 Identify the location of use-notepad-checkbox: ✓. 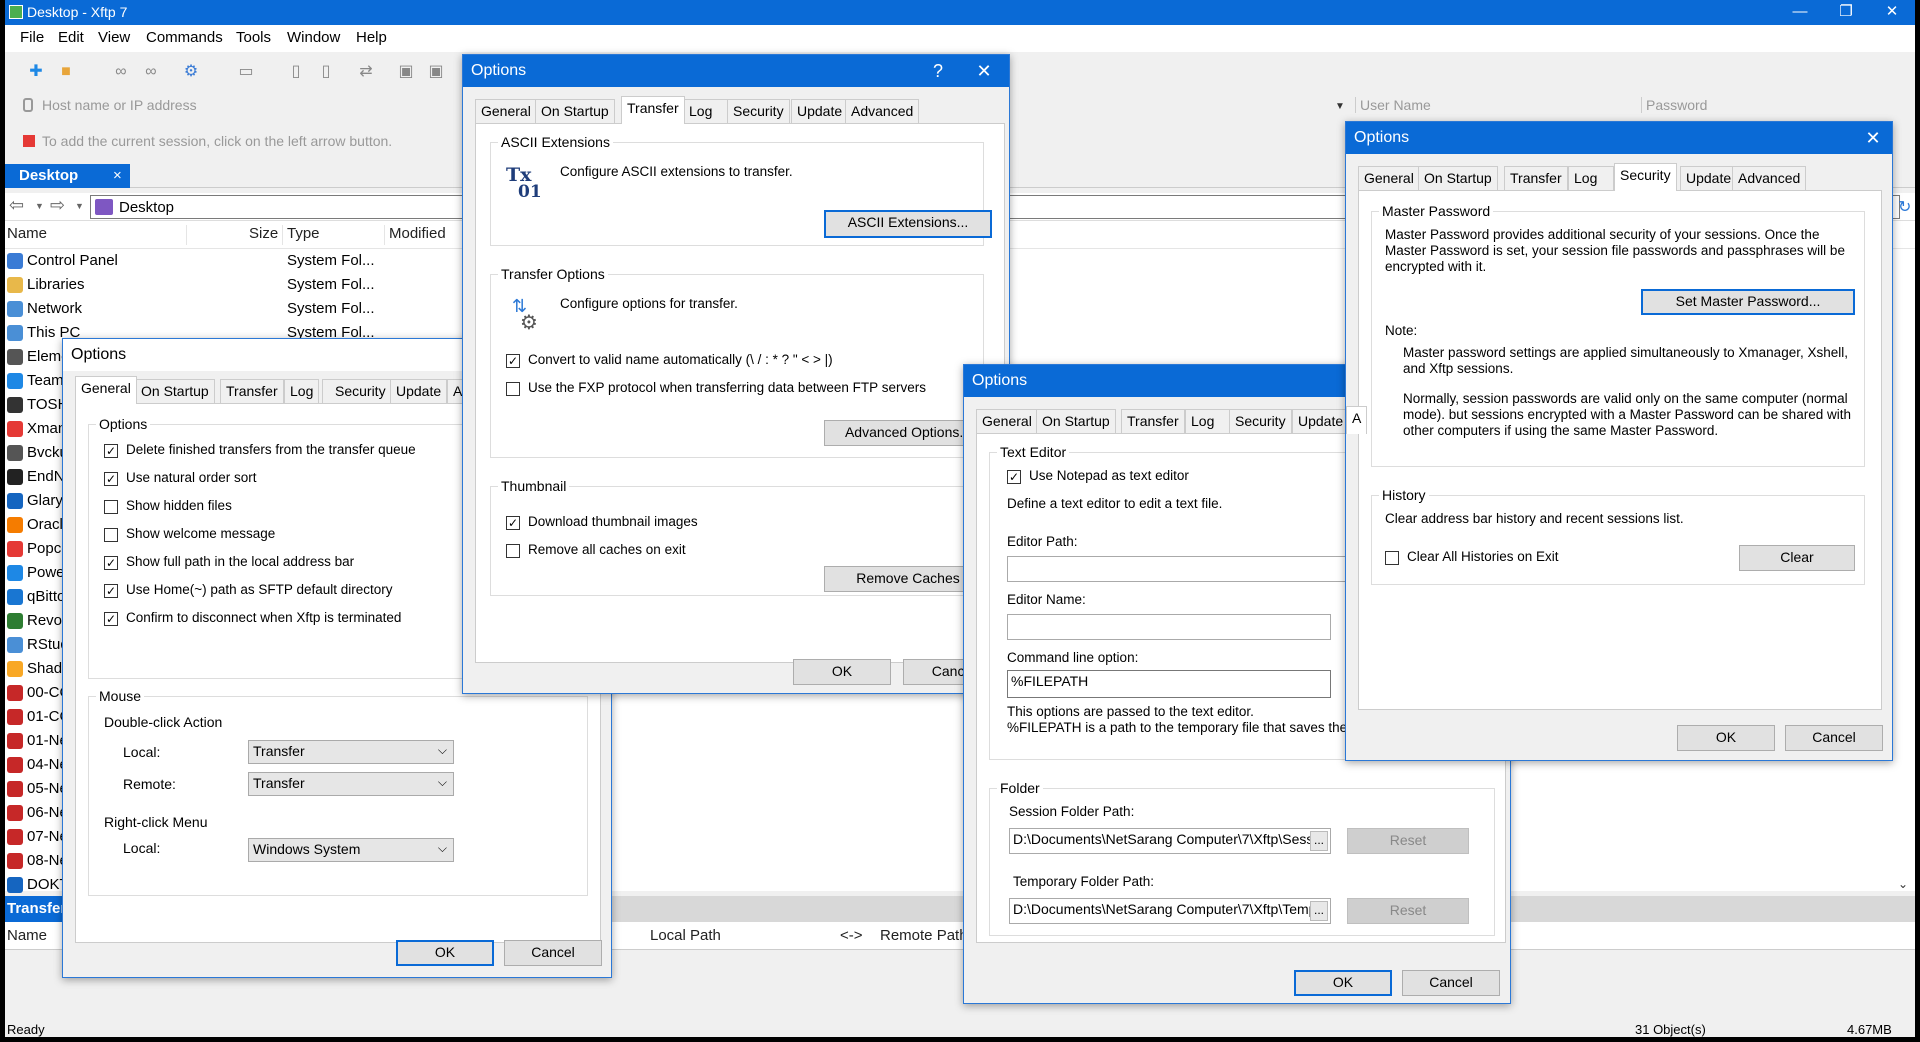
(1014, 477).